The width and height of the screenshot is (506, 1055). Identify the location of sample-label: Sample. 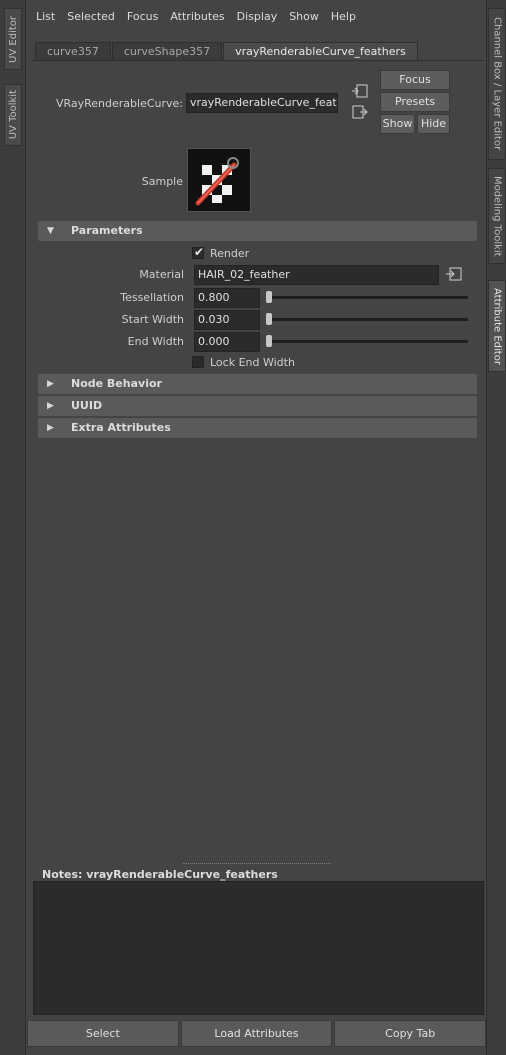
(162, 181).